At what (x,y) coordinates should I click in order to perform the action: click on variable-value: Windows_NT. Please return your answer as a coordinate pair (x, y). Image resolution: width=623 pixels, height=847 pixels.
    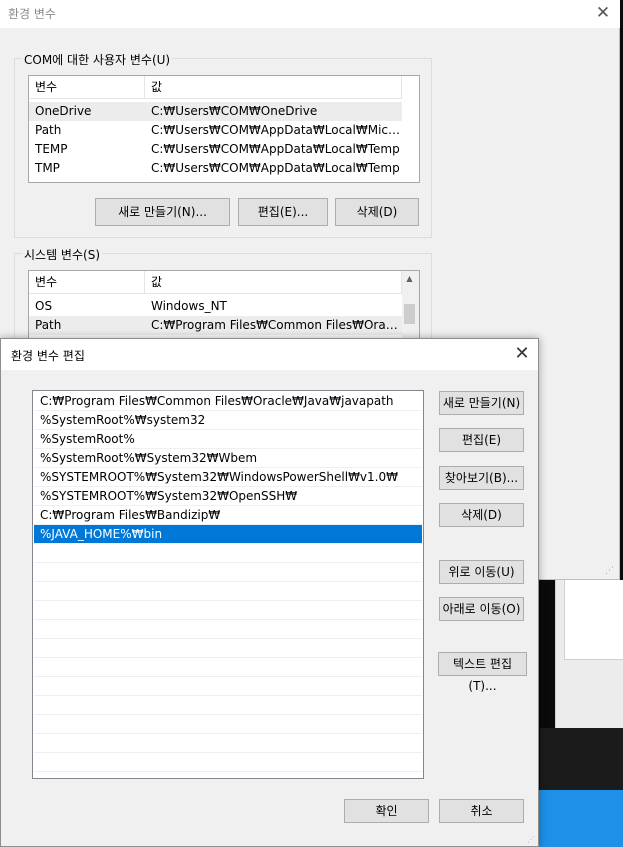
    Looking at the image, I should click on (189, 306).